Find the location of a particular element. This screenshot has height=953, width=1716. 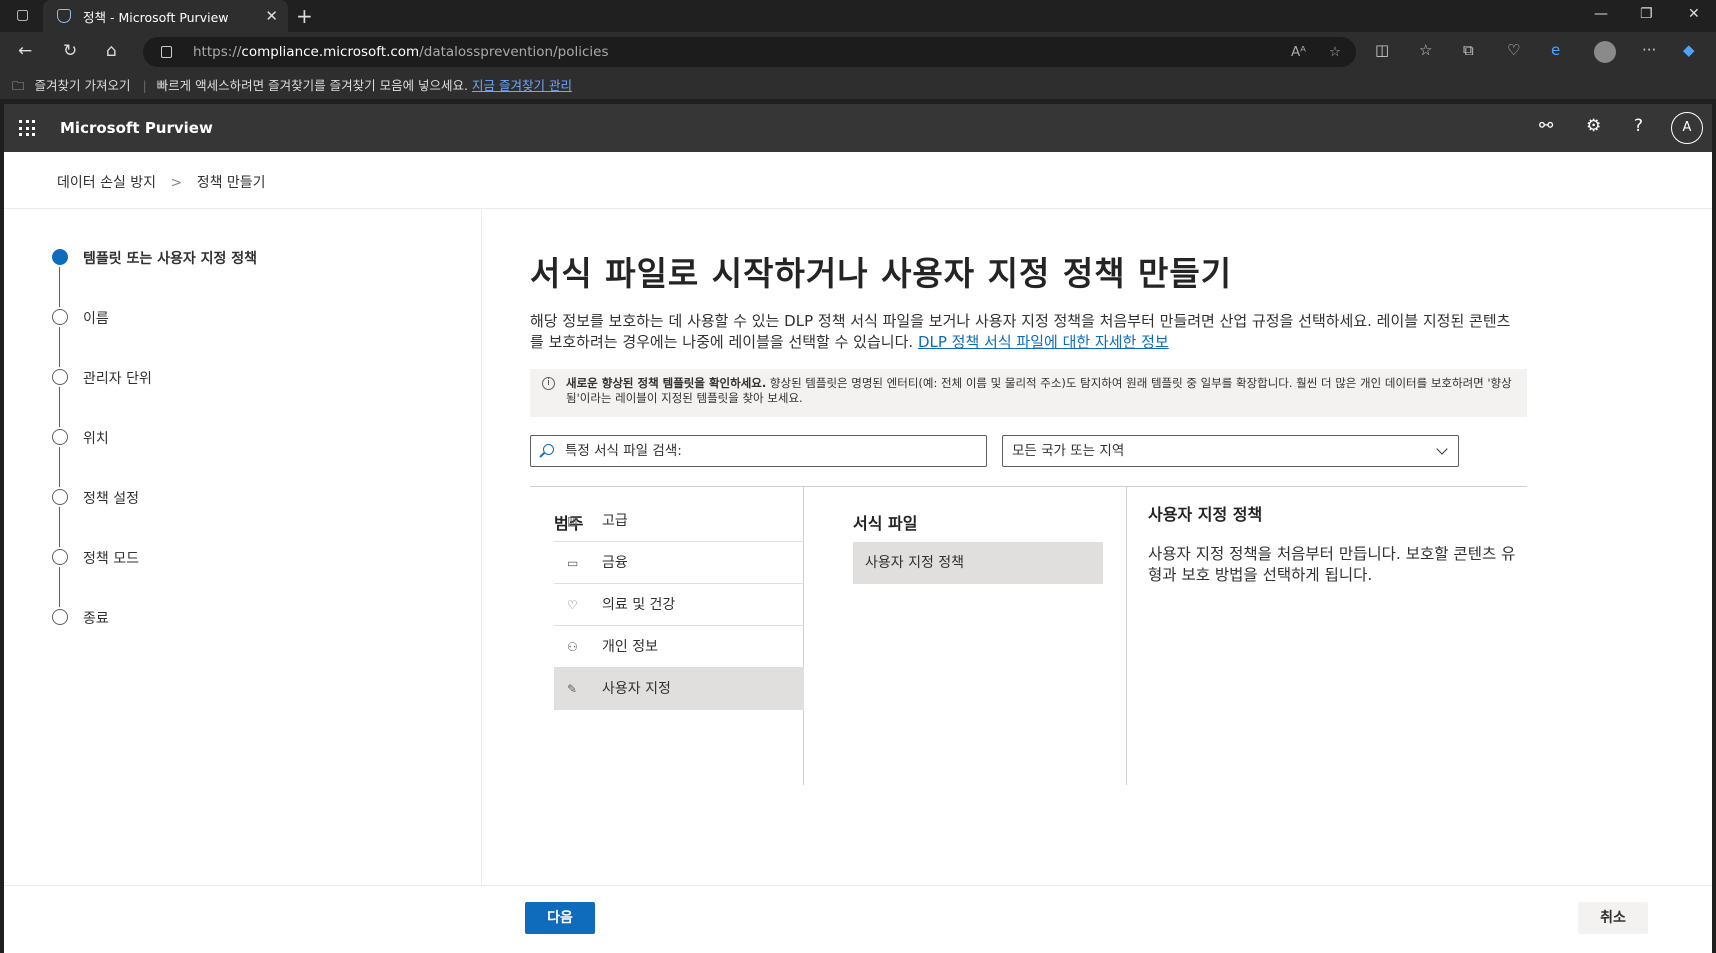

tab-title: 정책 - Microsoft Purview is located at coordinates (156, 17).